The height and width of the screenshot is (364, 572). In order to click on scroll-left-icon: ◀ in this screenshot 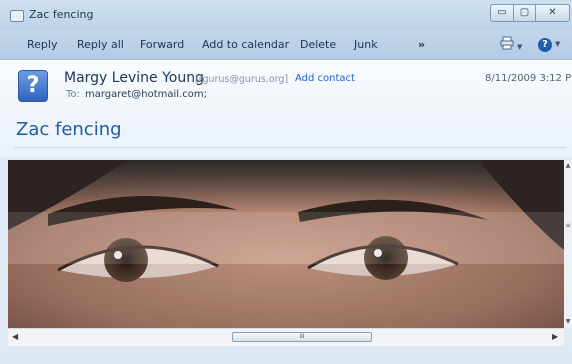, I will do `click(15, 336)`.